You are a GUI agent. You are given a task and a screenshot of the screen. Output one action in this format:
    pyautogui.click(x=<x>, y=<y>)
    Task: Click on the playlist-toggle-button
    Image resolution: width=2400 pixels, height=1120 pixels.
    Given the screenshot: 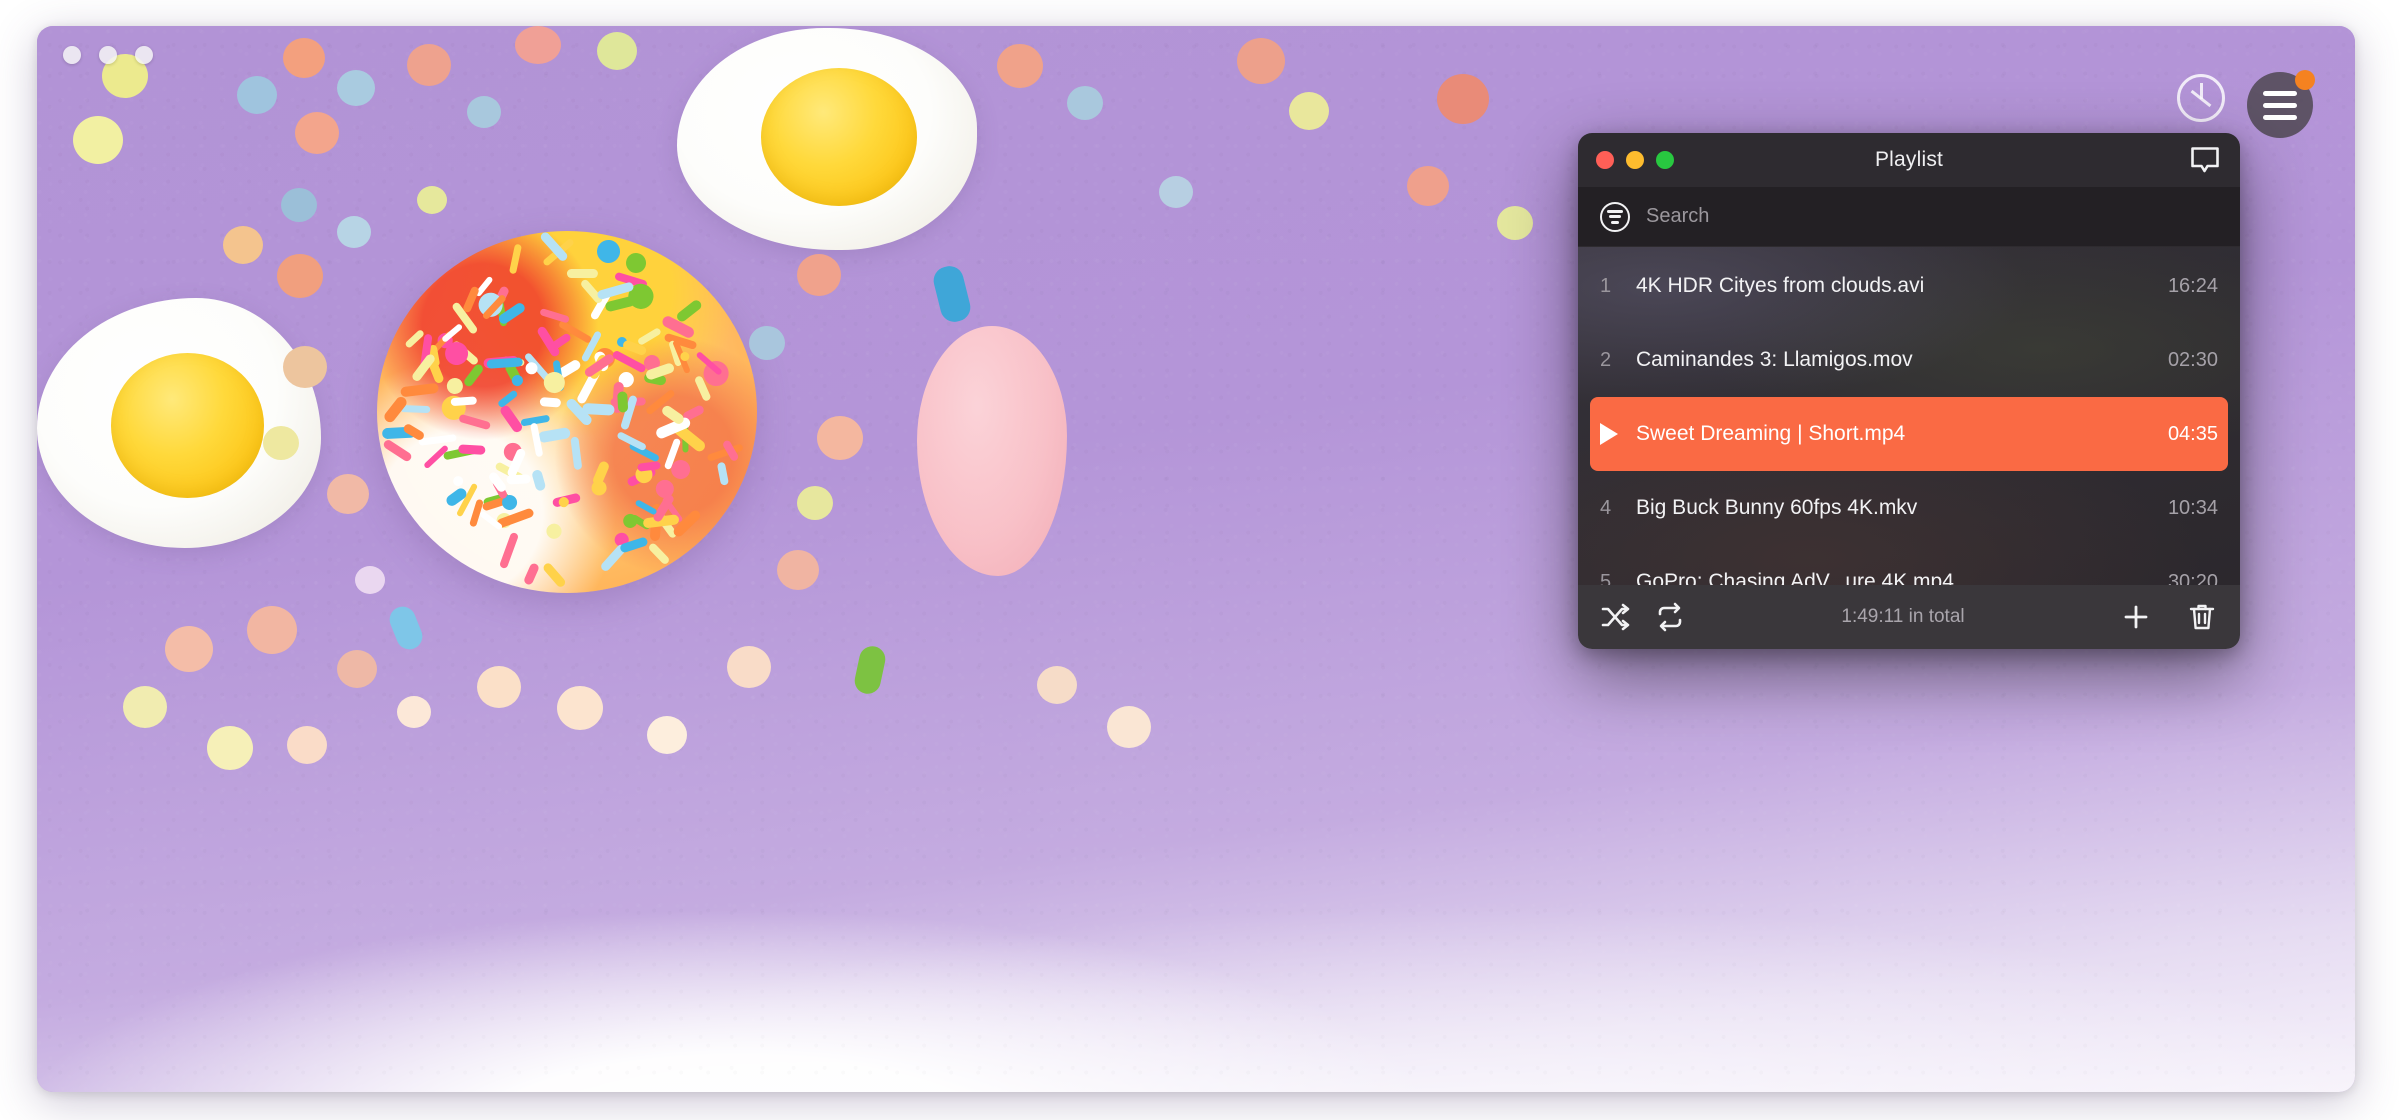 What is the action you would take?
    pyautogui.click(x=2281, y=104)
    